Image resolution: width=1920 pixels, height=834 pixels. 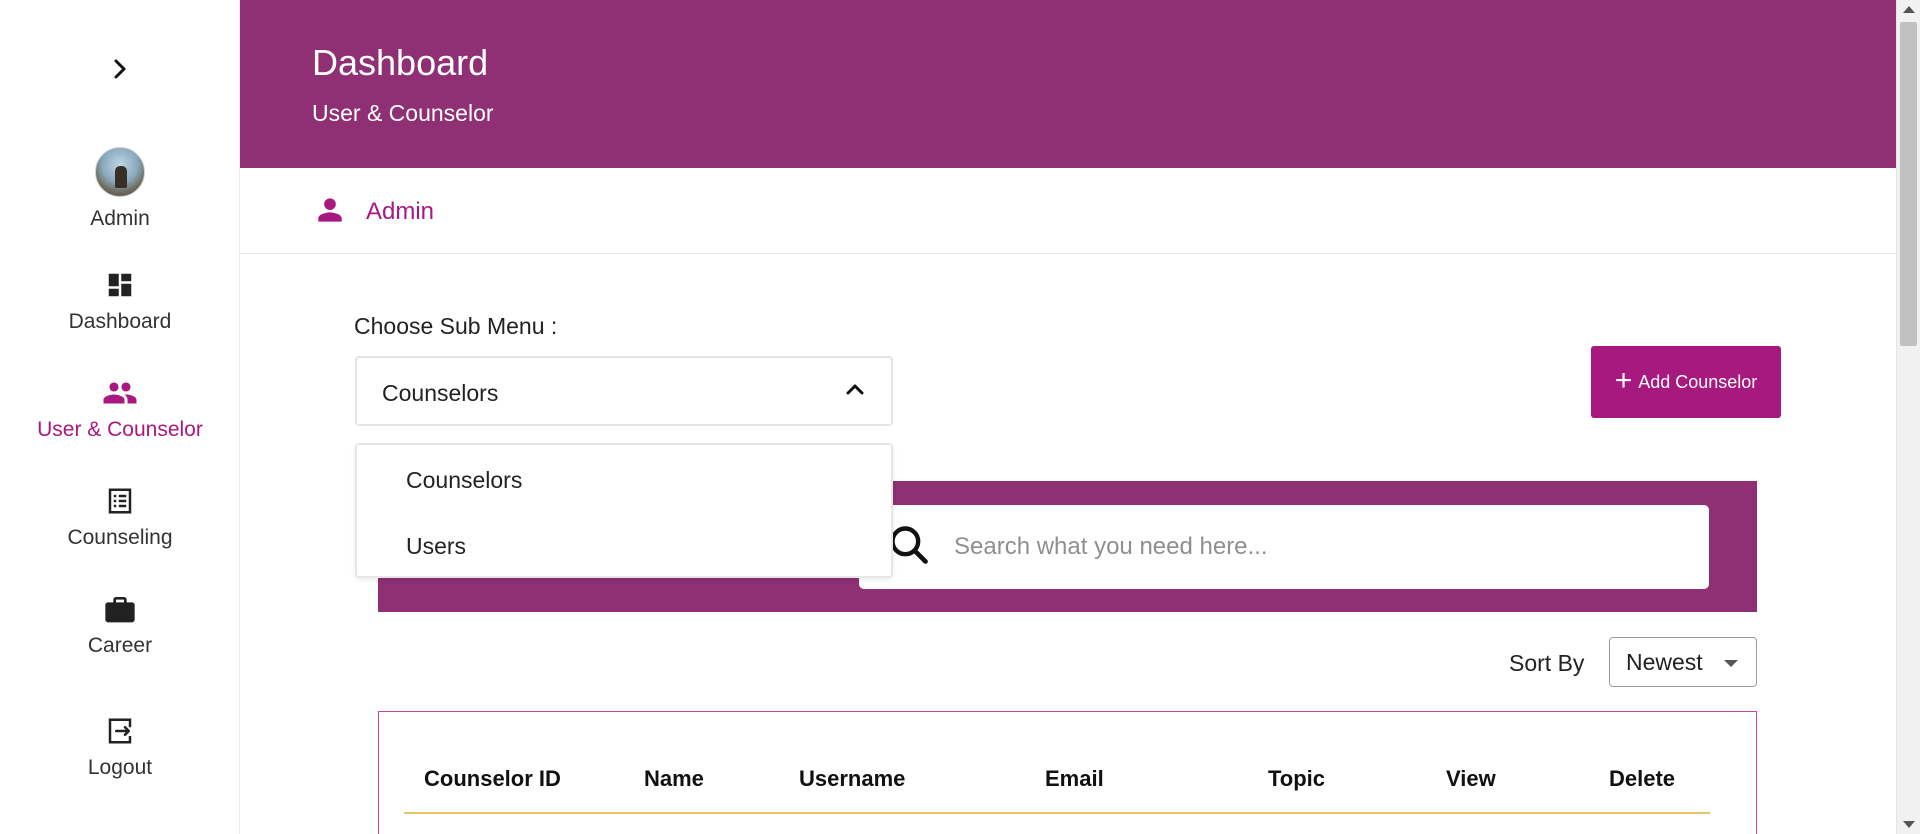 What do you see at coordinates (120, 429) in the screenshot?
I see `sidebar-item-label: User & Counselor` at bounding box center [120, 429].